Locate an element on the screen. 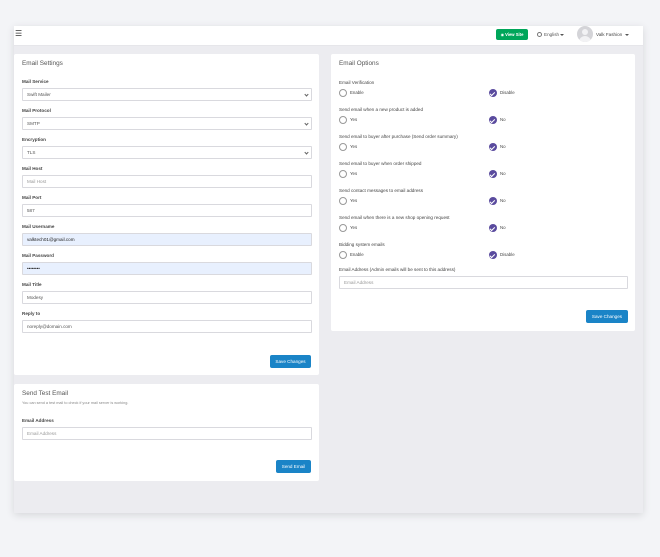 The image size is (660, 557). menu-icon: ☰ is located at coordinates (19, 34).